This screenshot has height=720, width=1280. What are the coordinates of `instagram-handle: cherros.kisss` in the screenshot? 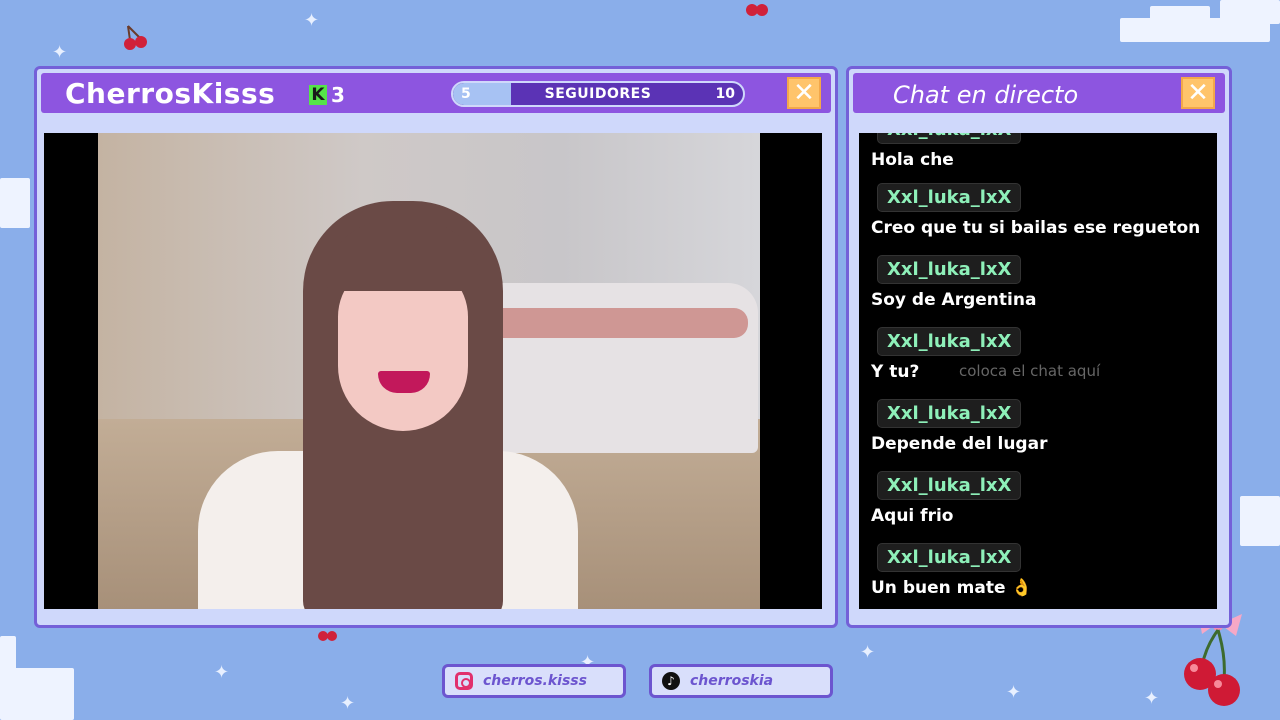 It's located at (535, 681).